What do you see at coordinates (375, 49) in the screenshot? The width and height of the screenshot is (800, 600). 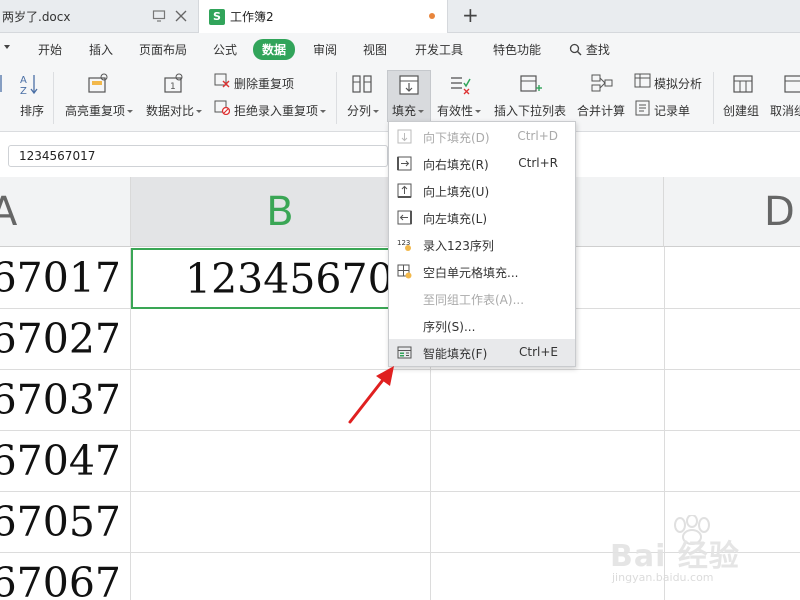 I see `menu-view: 视图` at bounding box center [375, 49].